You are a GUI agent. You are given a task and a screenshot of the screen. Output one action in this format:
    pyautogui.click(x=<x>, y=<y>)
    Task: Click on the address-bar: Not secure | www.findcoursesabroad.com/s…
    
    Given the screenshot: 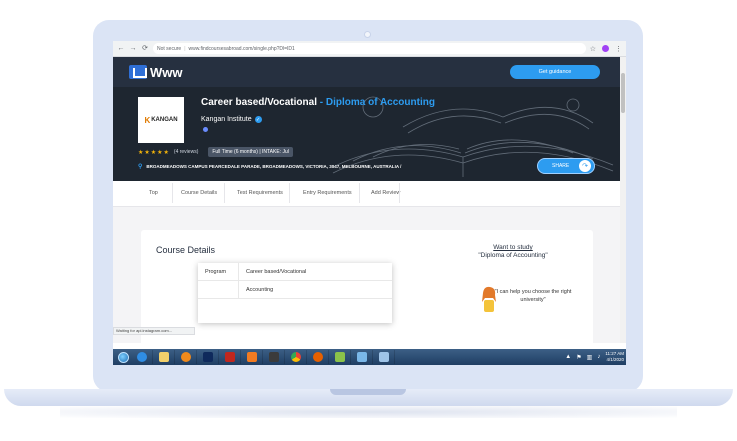 What is the action you would take?
    pyautogui.click(x=369, y=48)
    